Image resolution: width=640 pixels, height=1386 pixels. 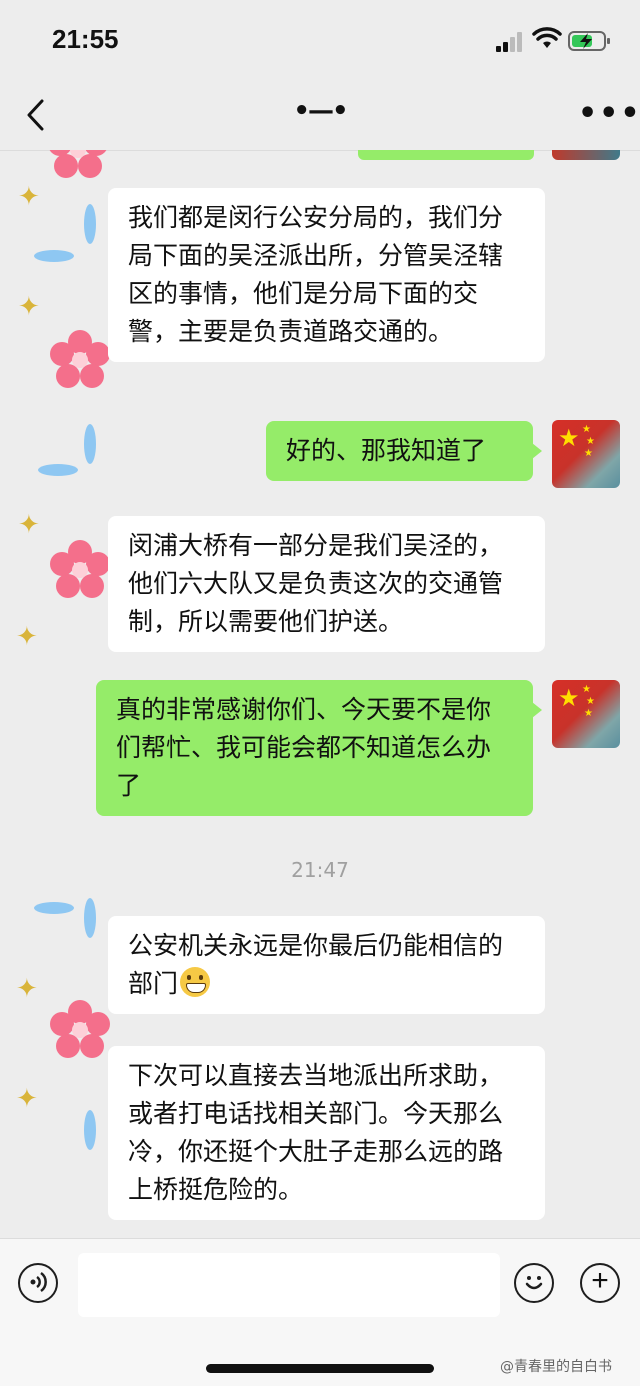 What do you see at coordinates (589, 41) in the screenshot?
I see `battery-charging-icon` at bounding box center [589, 41].